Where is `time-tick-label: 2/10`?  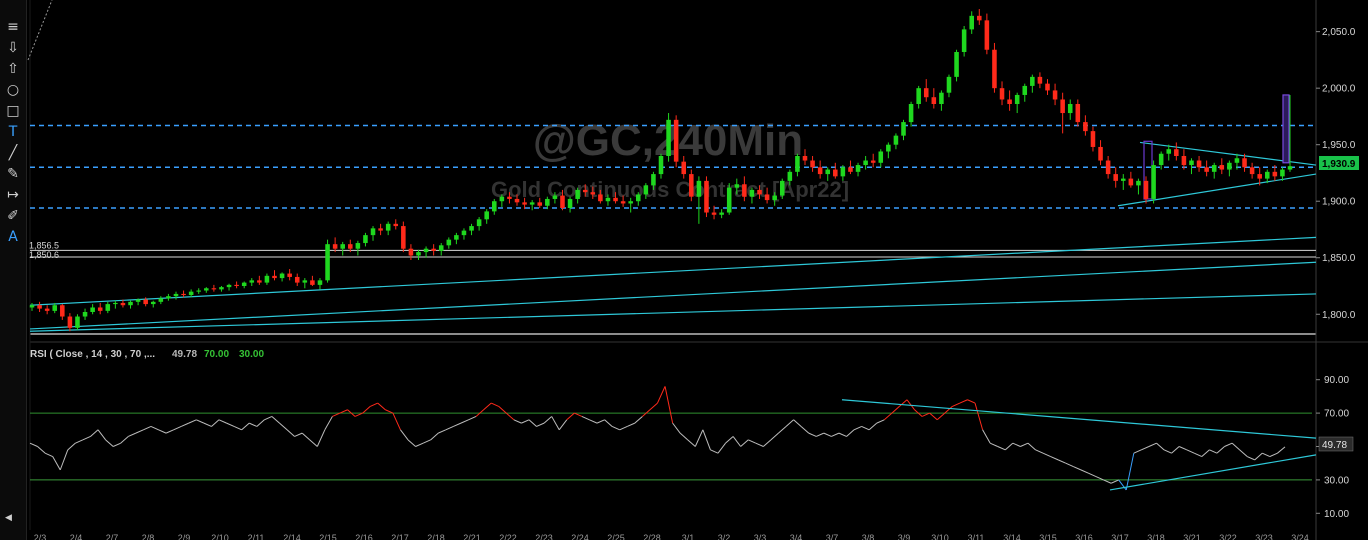
time-tick-label: 2/10 is located at coordinates (220, 536).